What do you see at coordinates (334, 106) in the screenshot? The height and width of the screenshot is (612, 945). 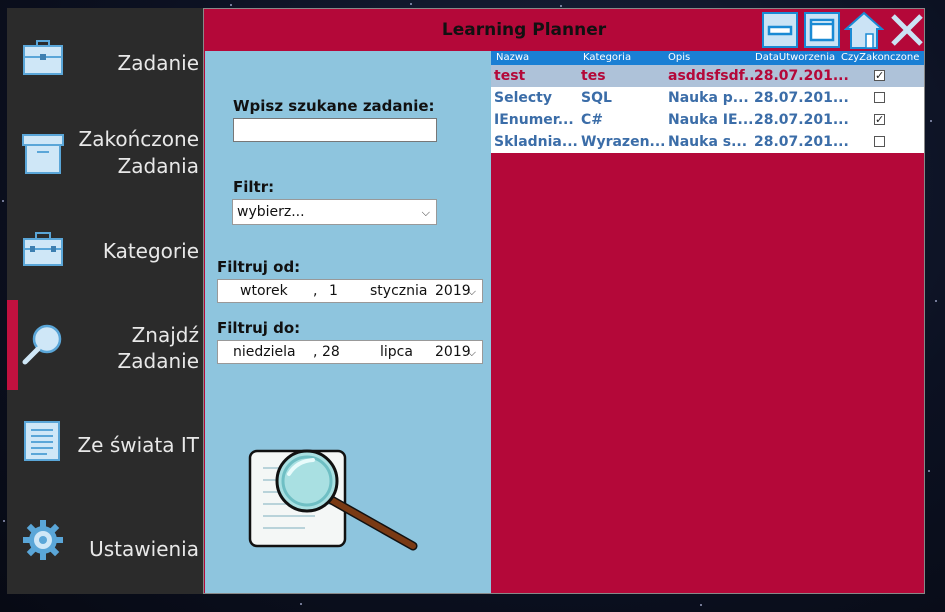 I see `search-label: Wpisz szukane zadanie:` at bounding box center [334, 106].